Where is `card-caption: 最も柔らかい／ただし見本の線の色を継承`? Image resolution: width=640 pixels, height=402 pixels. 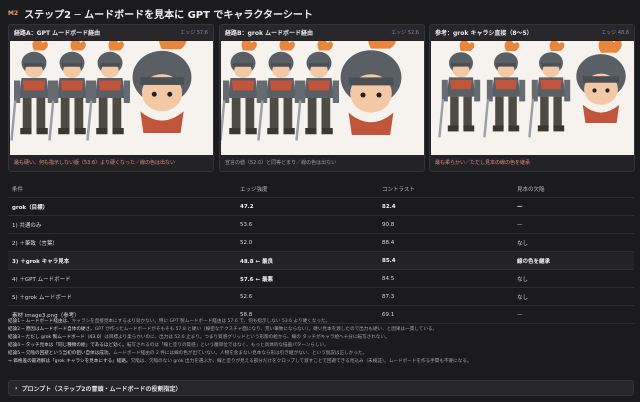 card-caption: 最も柔らかい／ただし見本の線の色を継承 is located at coordinates (483, 163).